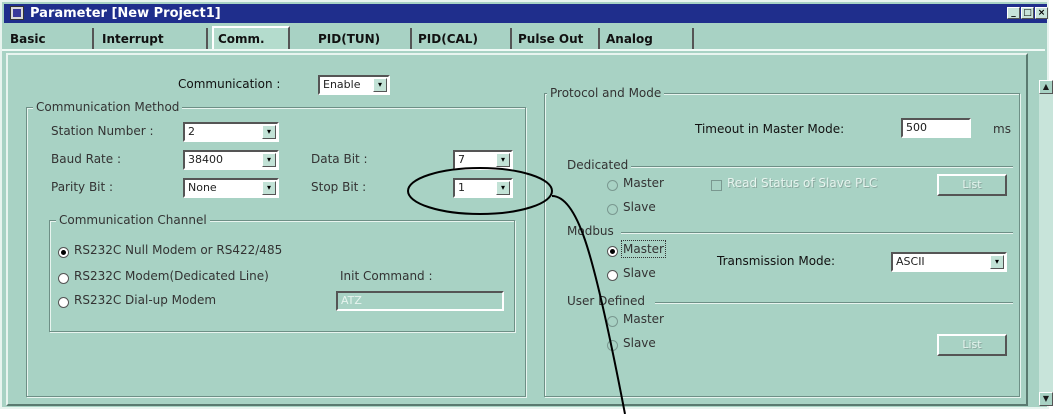 Image resolution: width=1055 pixels, height=414 pixels. What do you see at coordinates (480, 191) in the screenshot?
I see `callout-ellipse` at bounding box center [480, 191].